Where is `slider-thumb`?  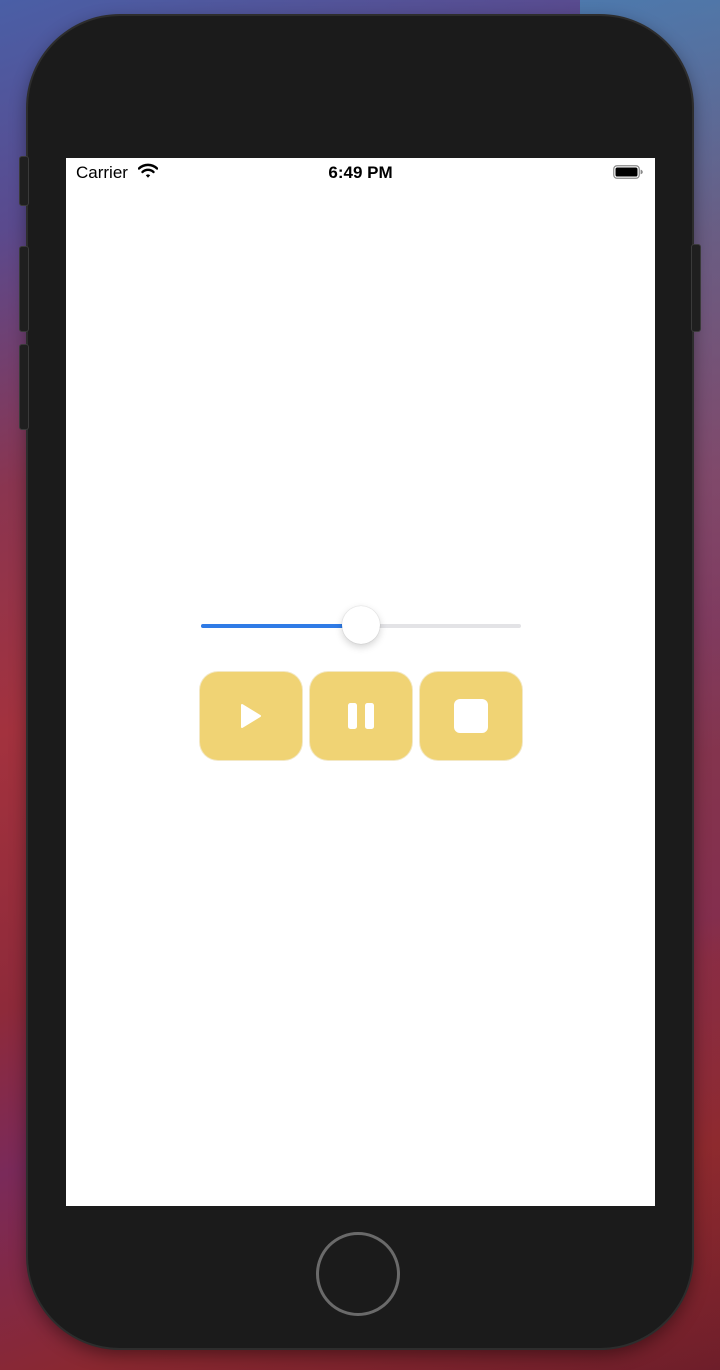 slider-thumb is located at coordinates (361, 625).